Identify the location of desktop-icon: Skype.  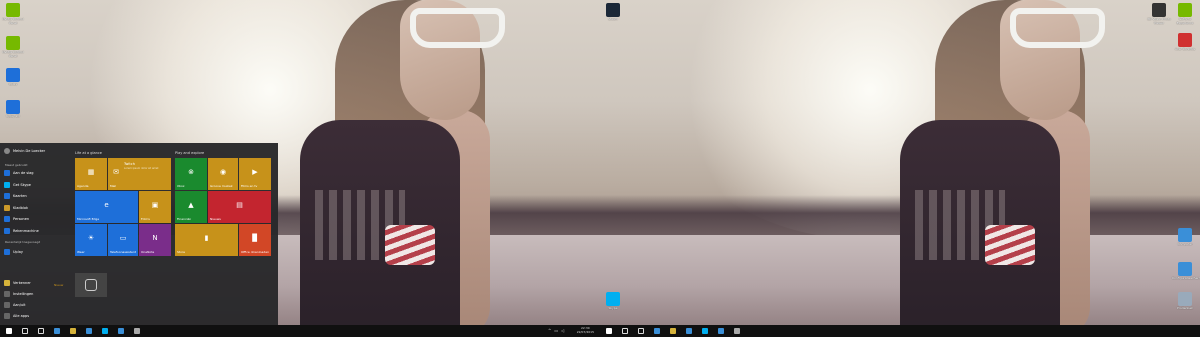
(613, 301).